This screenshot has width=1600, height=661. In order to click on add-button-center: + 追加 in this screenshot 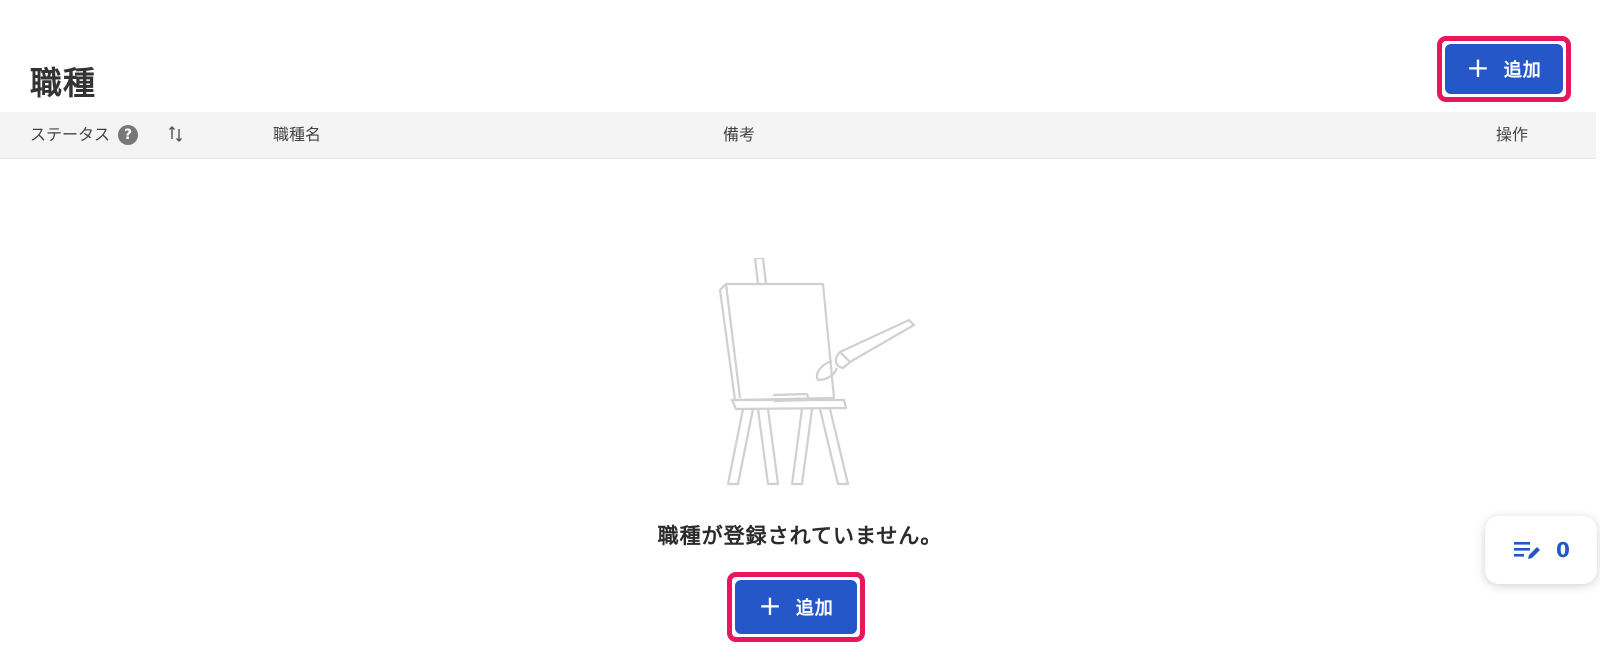, I will do `click(796, 607)`.